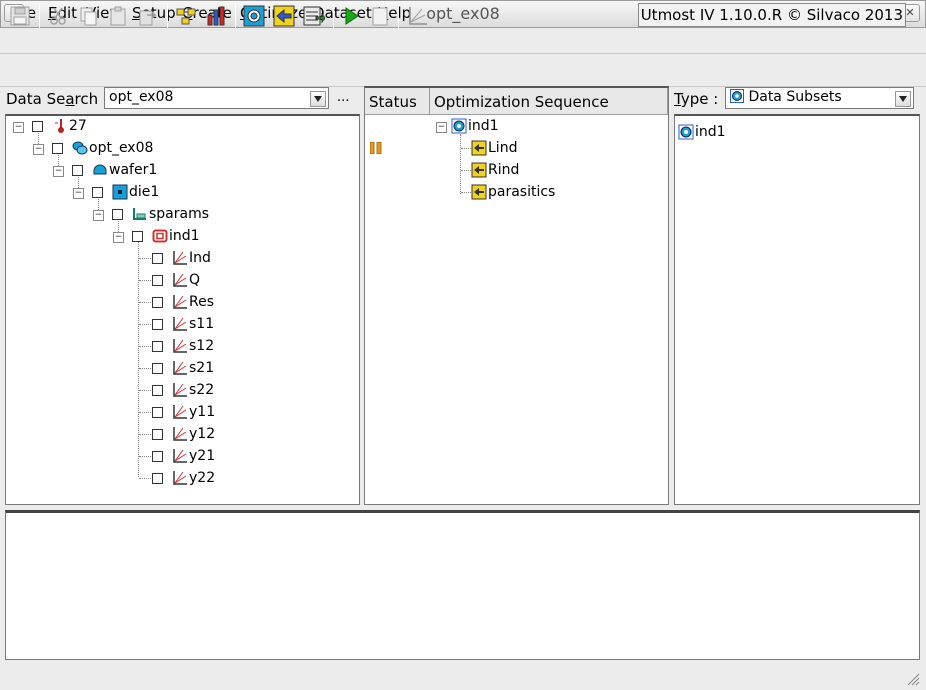 Image resolution: width=926 pixels, height=690 pixels. What do you see at coordinates (183, 412) in the screenshot?
I see `tree-node-target: y11` at bounding box center [183, 412].